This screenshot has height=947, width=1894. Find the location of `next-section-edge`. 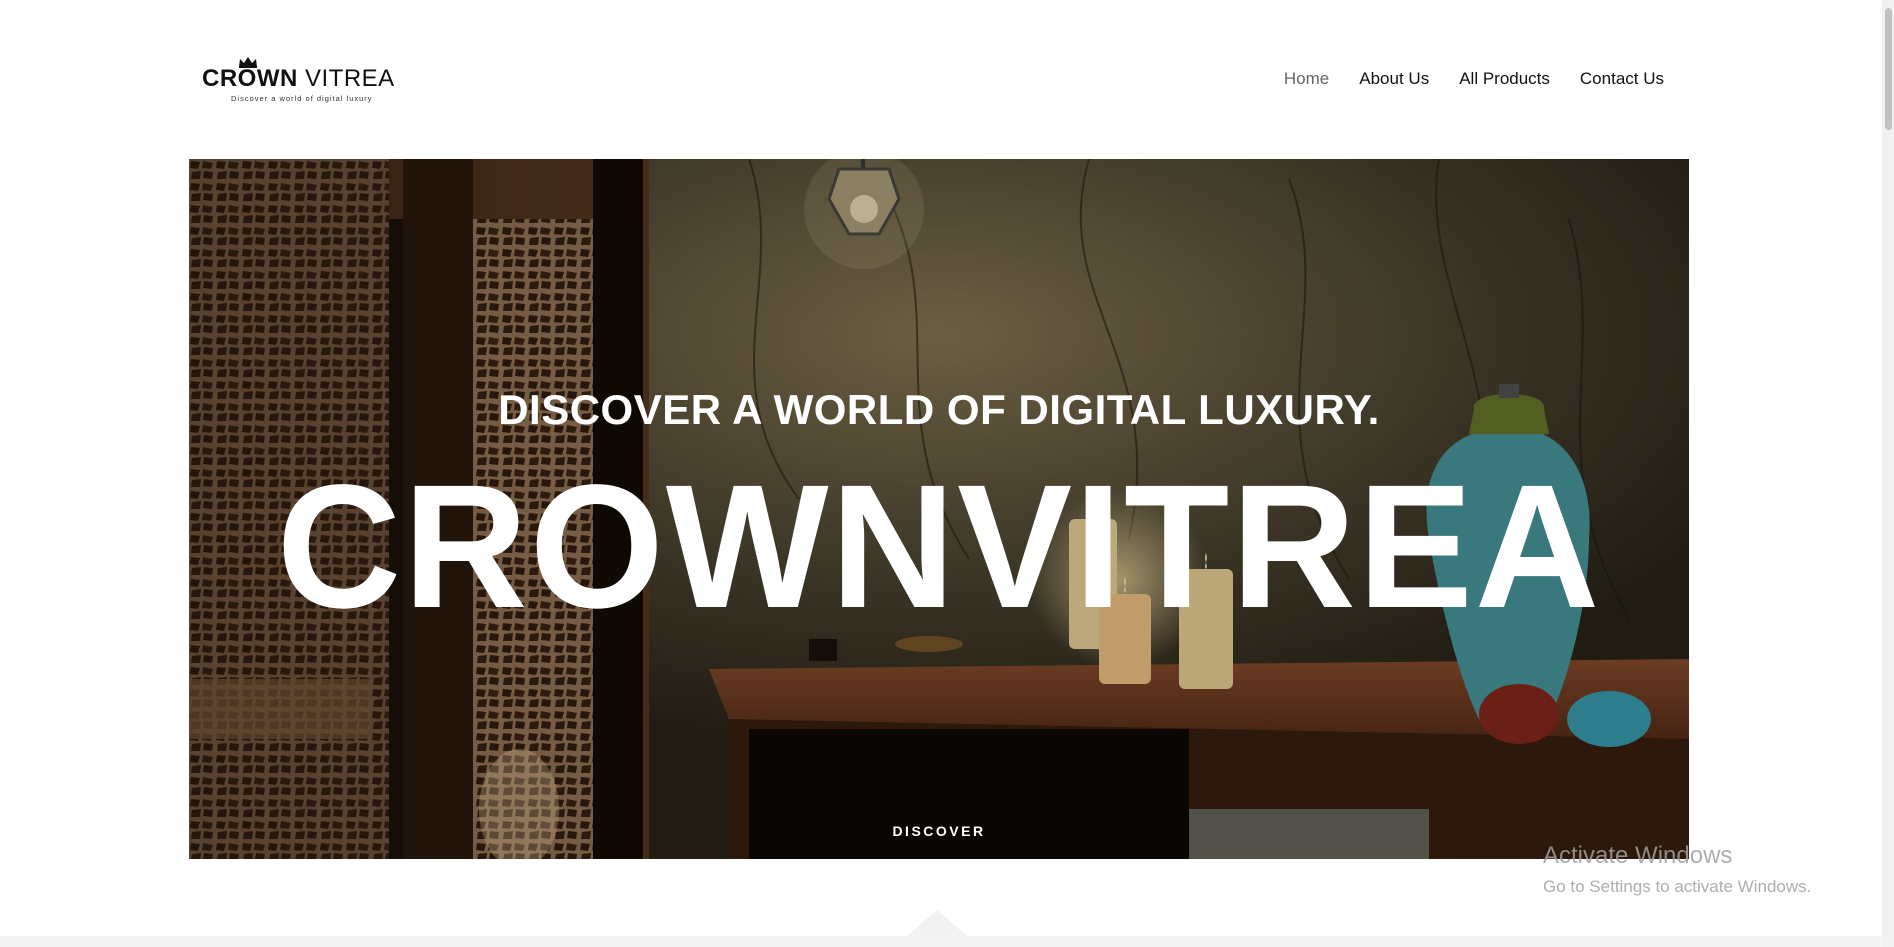

next-section-edge is located at coordinates (947, 941).